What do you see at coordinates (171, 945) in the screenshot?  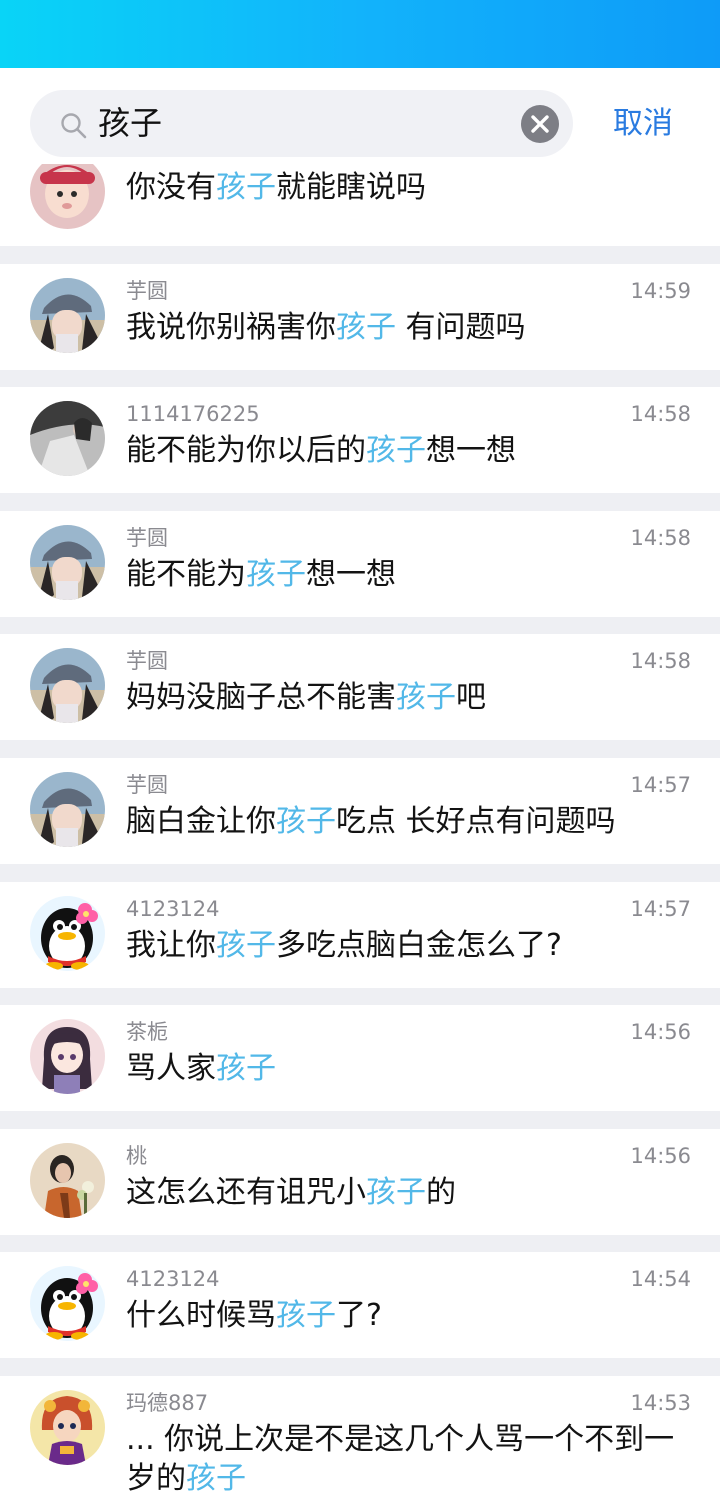 I see `message-text-part: 我让你` at bounding box center [171, 945].